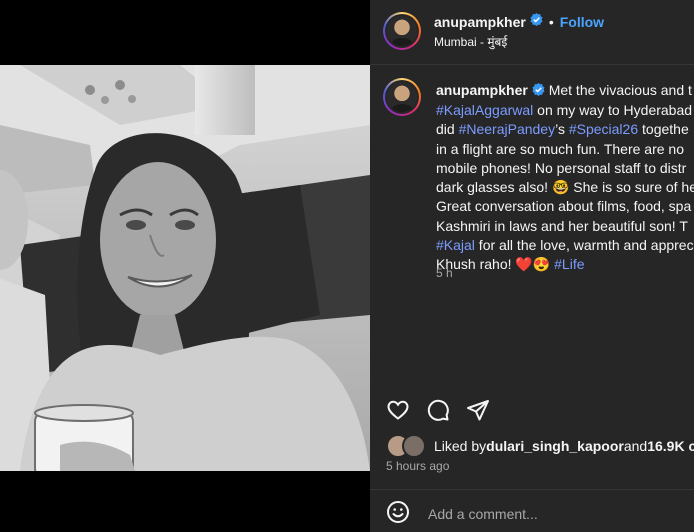 Image resolution: width=694 pixels, height=532 pixels. I want to click on caption-avatar, so click(402, 97).